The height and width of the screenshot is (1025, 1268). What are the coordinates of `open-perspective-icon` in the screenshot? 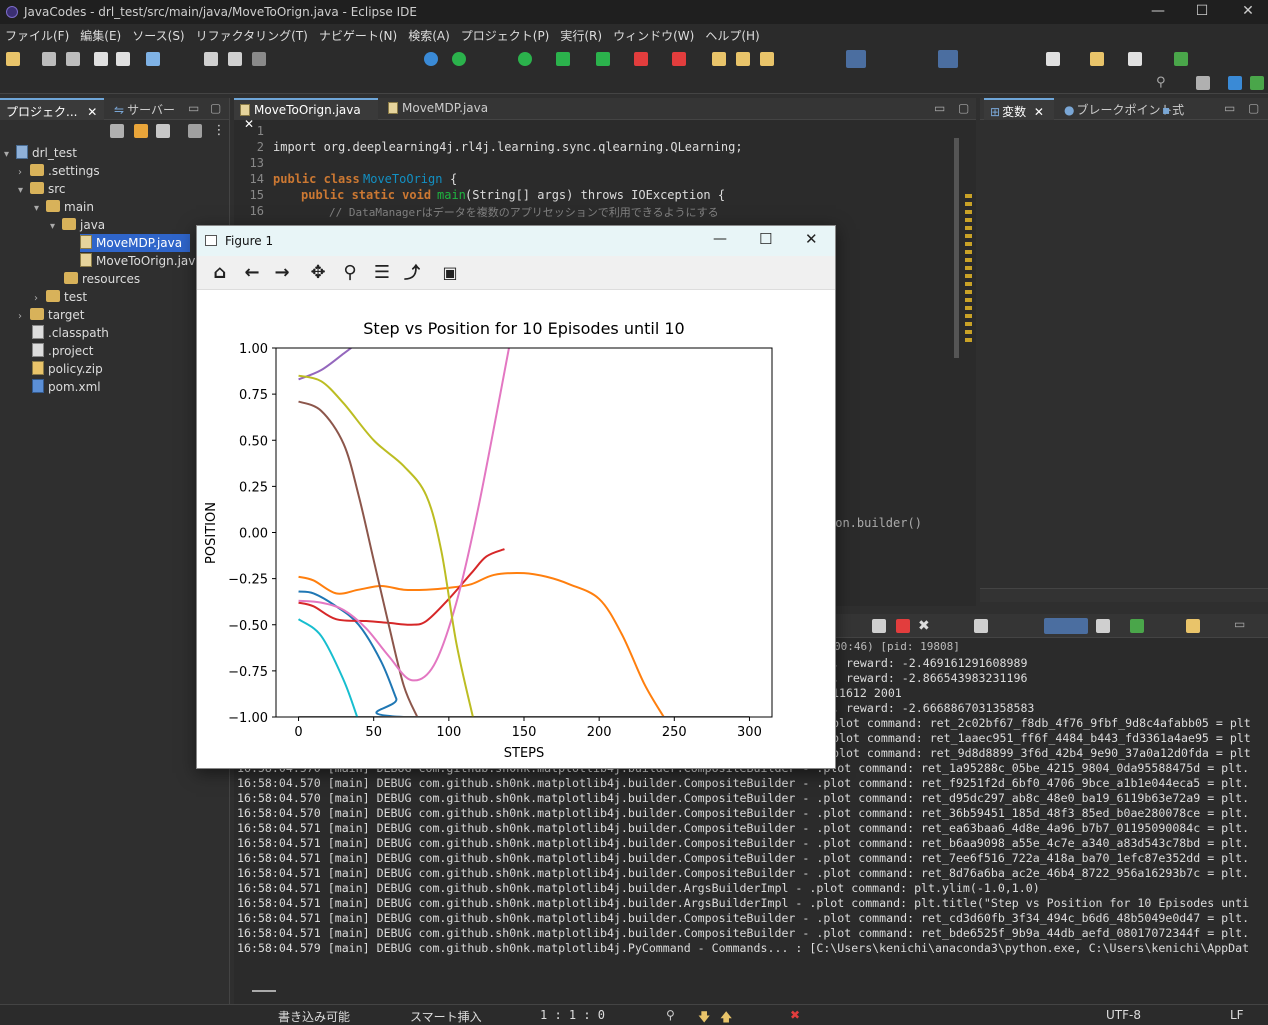 It's located at (1181, 59).